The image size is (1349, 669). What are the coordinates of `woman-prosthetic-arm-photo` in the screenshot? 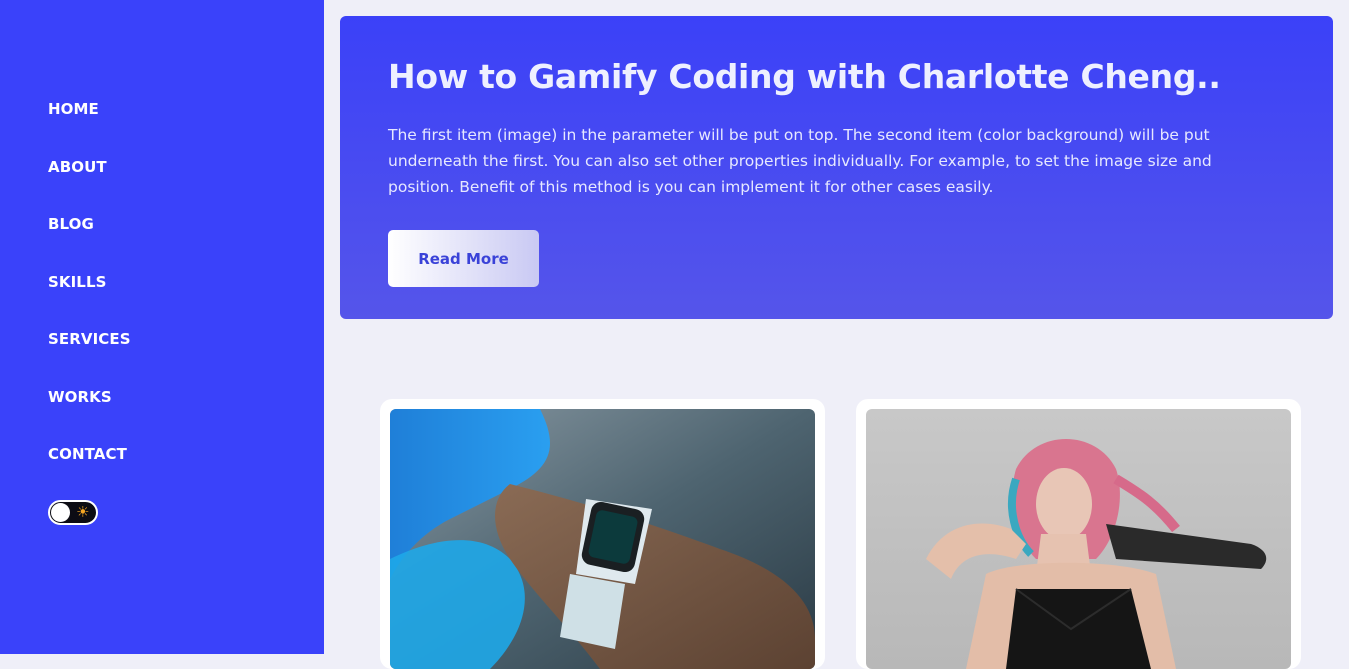 It's located at (1078, 539).